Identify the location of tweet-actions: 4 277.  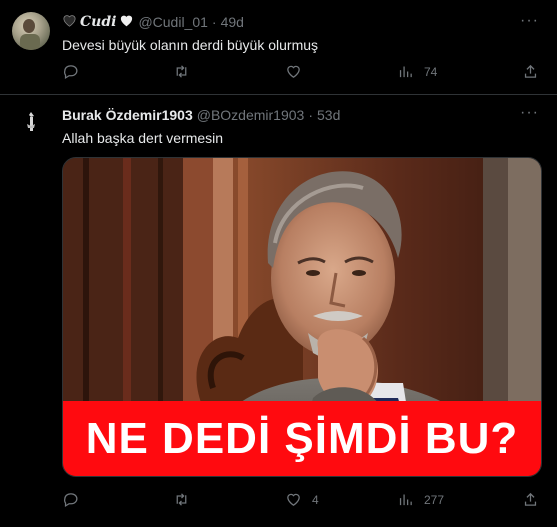
(301, 501).